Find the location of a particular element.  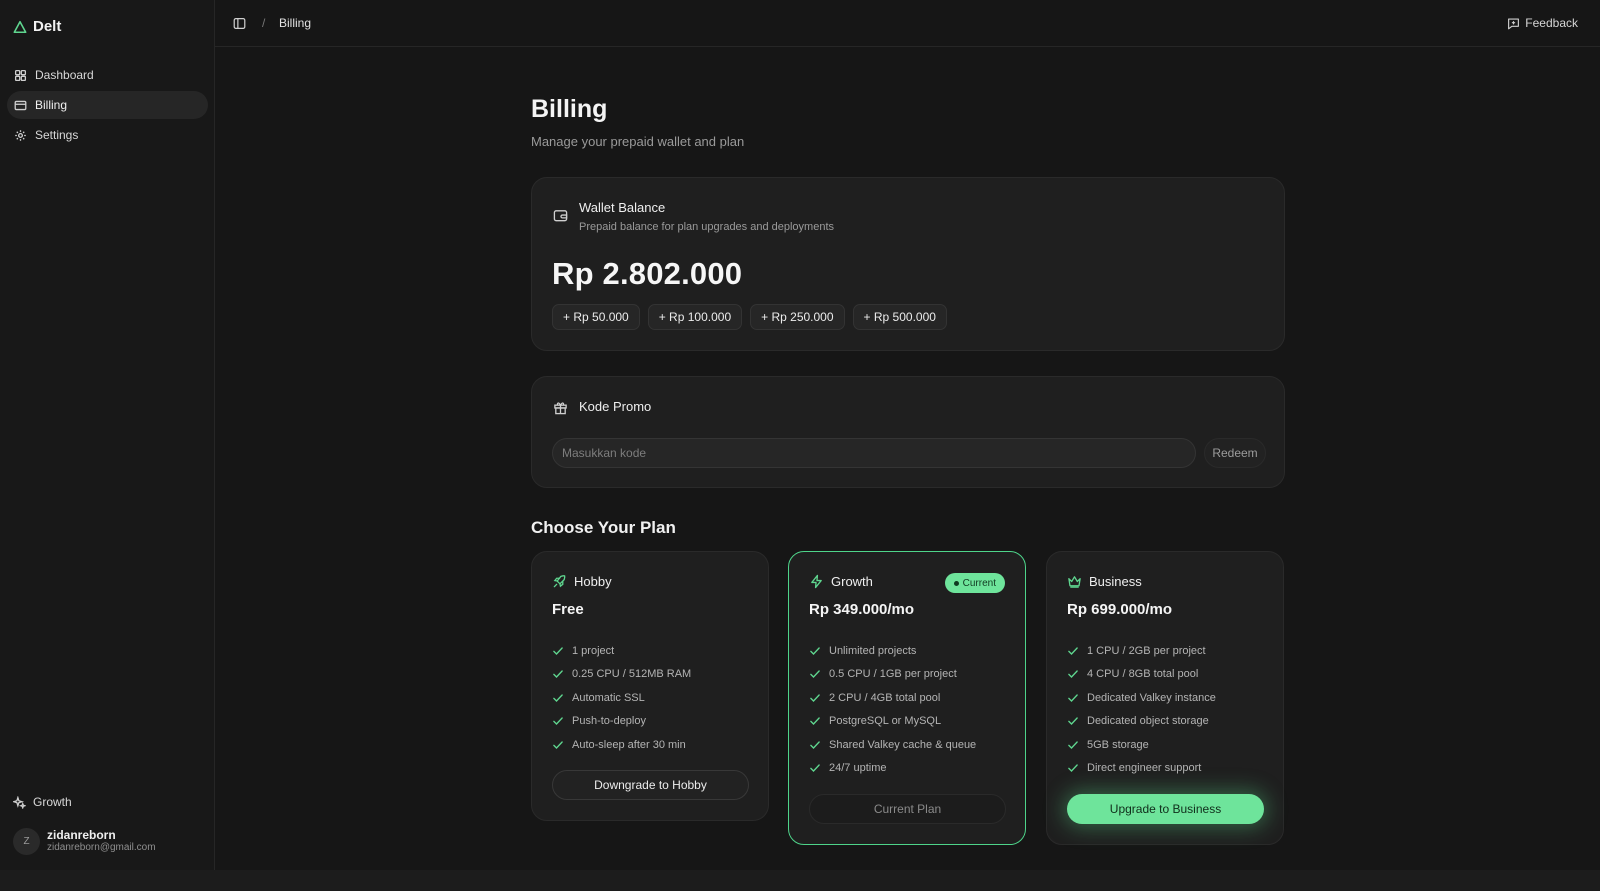

feature-item: Shared Valkey cache & queue is located at coordinates (892, 745).